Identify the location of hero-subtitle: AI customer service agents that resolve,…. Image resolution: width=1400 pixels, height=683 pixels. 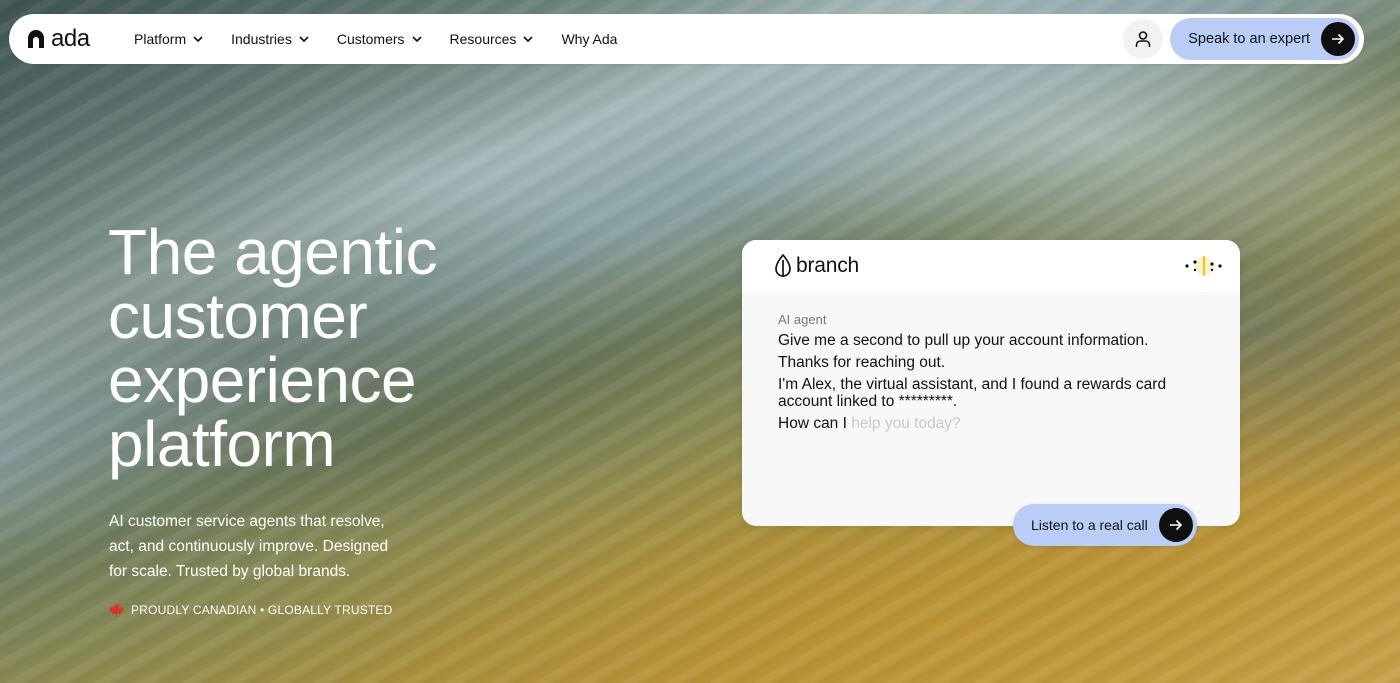
(269, 546).